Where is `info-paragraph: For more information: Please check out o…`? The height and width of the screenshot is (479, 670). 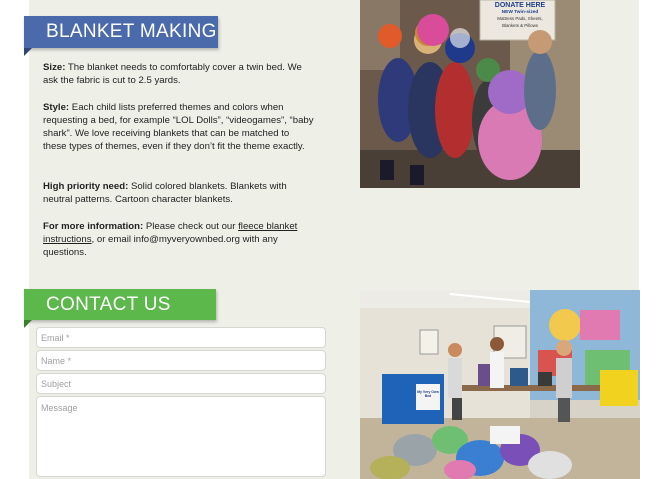 info-paragraph: For more information: Please check out o… is located at coordinates (179, 239).